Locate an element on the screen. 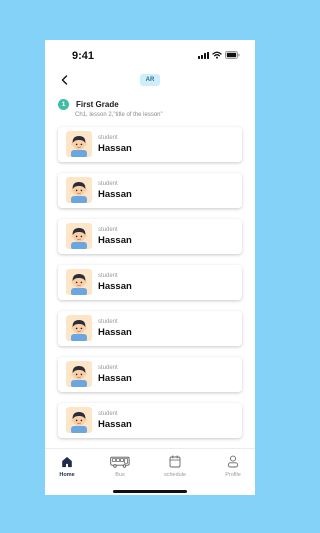 This screenshot has height=533, width=320. tab-label-profile: Profile is located at coordinates (233, 475).